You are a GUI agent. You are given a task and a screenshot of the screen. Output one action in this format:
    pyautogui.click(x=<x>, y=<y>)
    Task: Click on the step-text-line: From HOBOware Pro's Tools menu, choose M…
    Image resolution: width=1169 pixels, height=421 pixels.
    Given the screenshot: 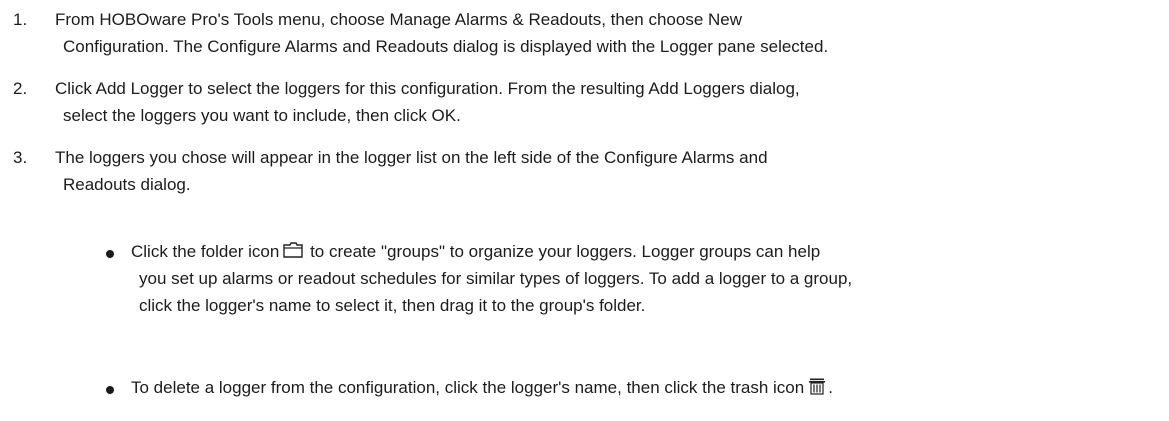 What is the action you would take?
    pyautogui.click(x=399, y=19)
    